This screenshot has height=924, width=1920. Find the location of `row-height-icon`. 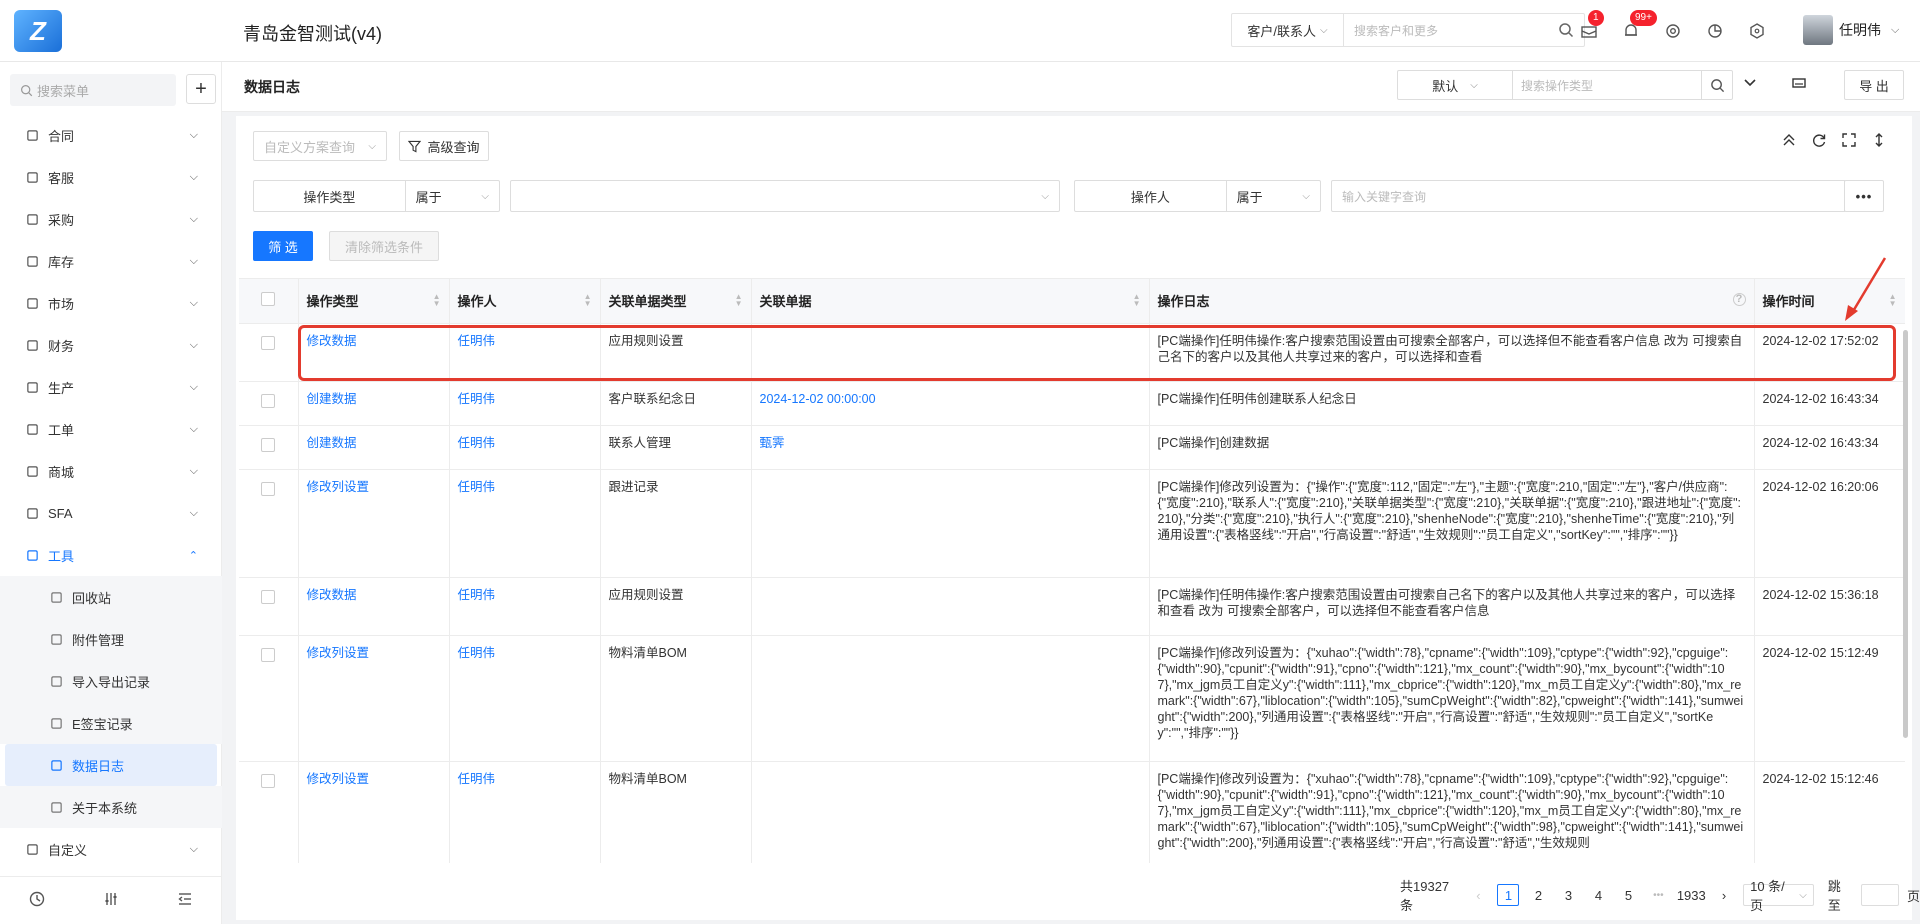

row-height-icon is located at coordinates (1879, 141).